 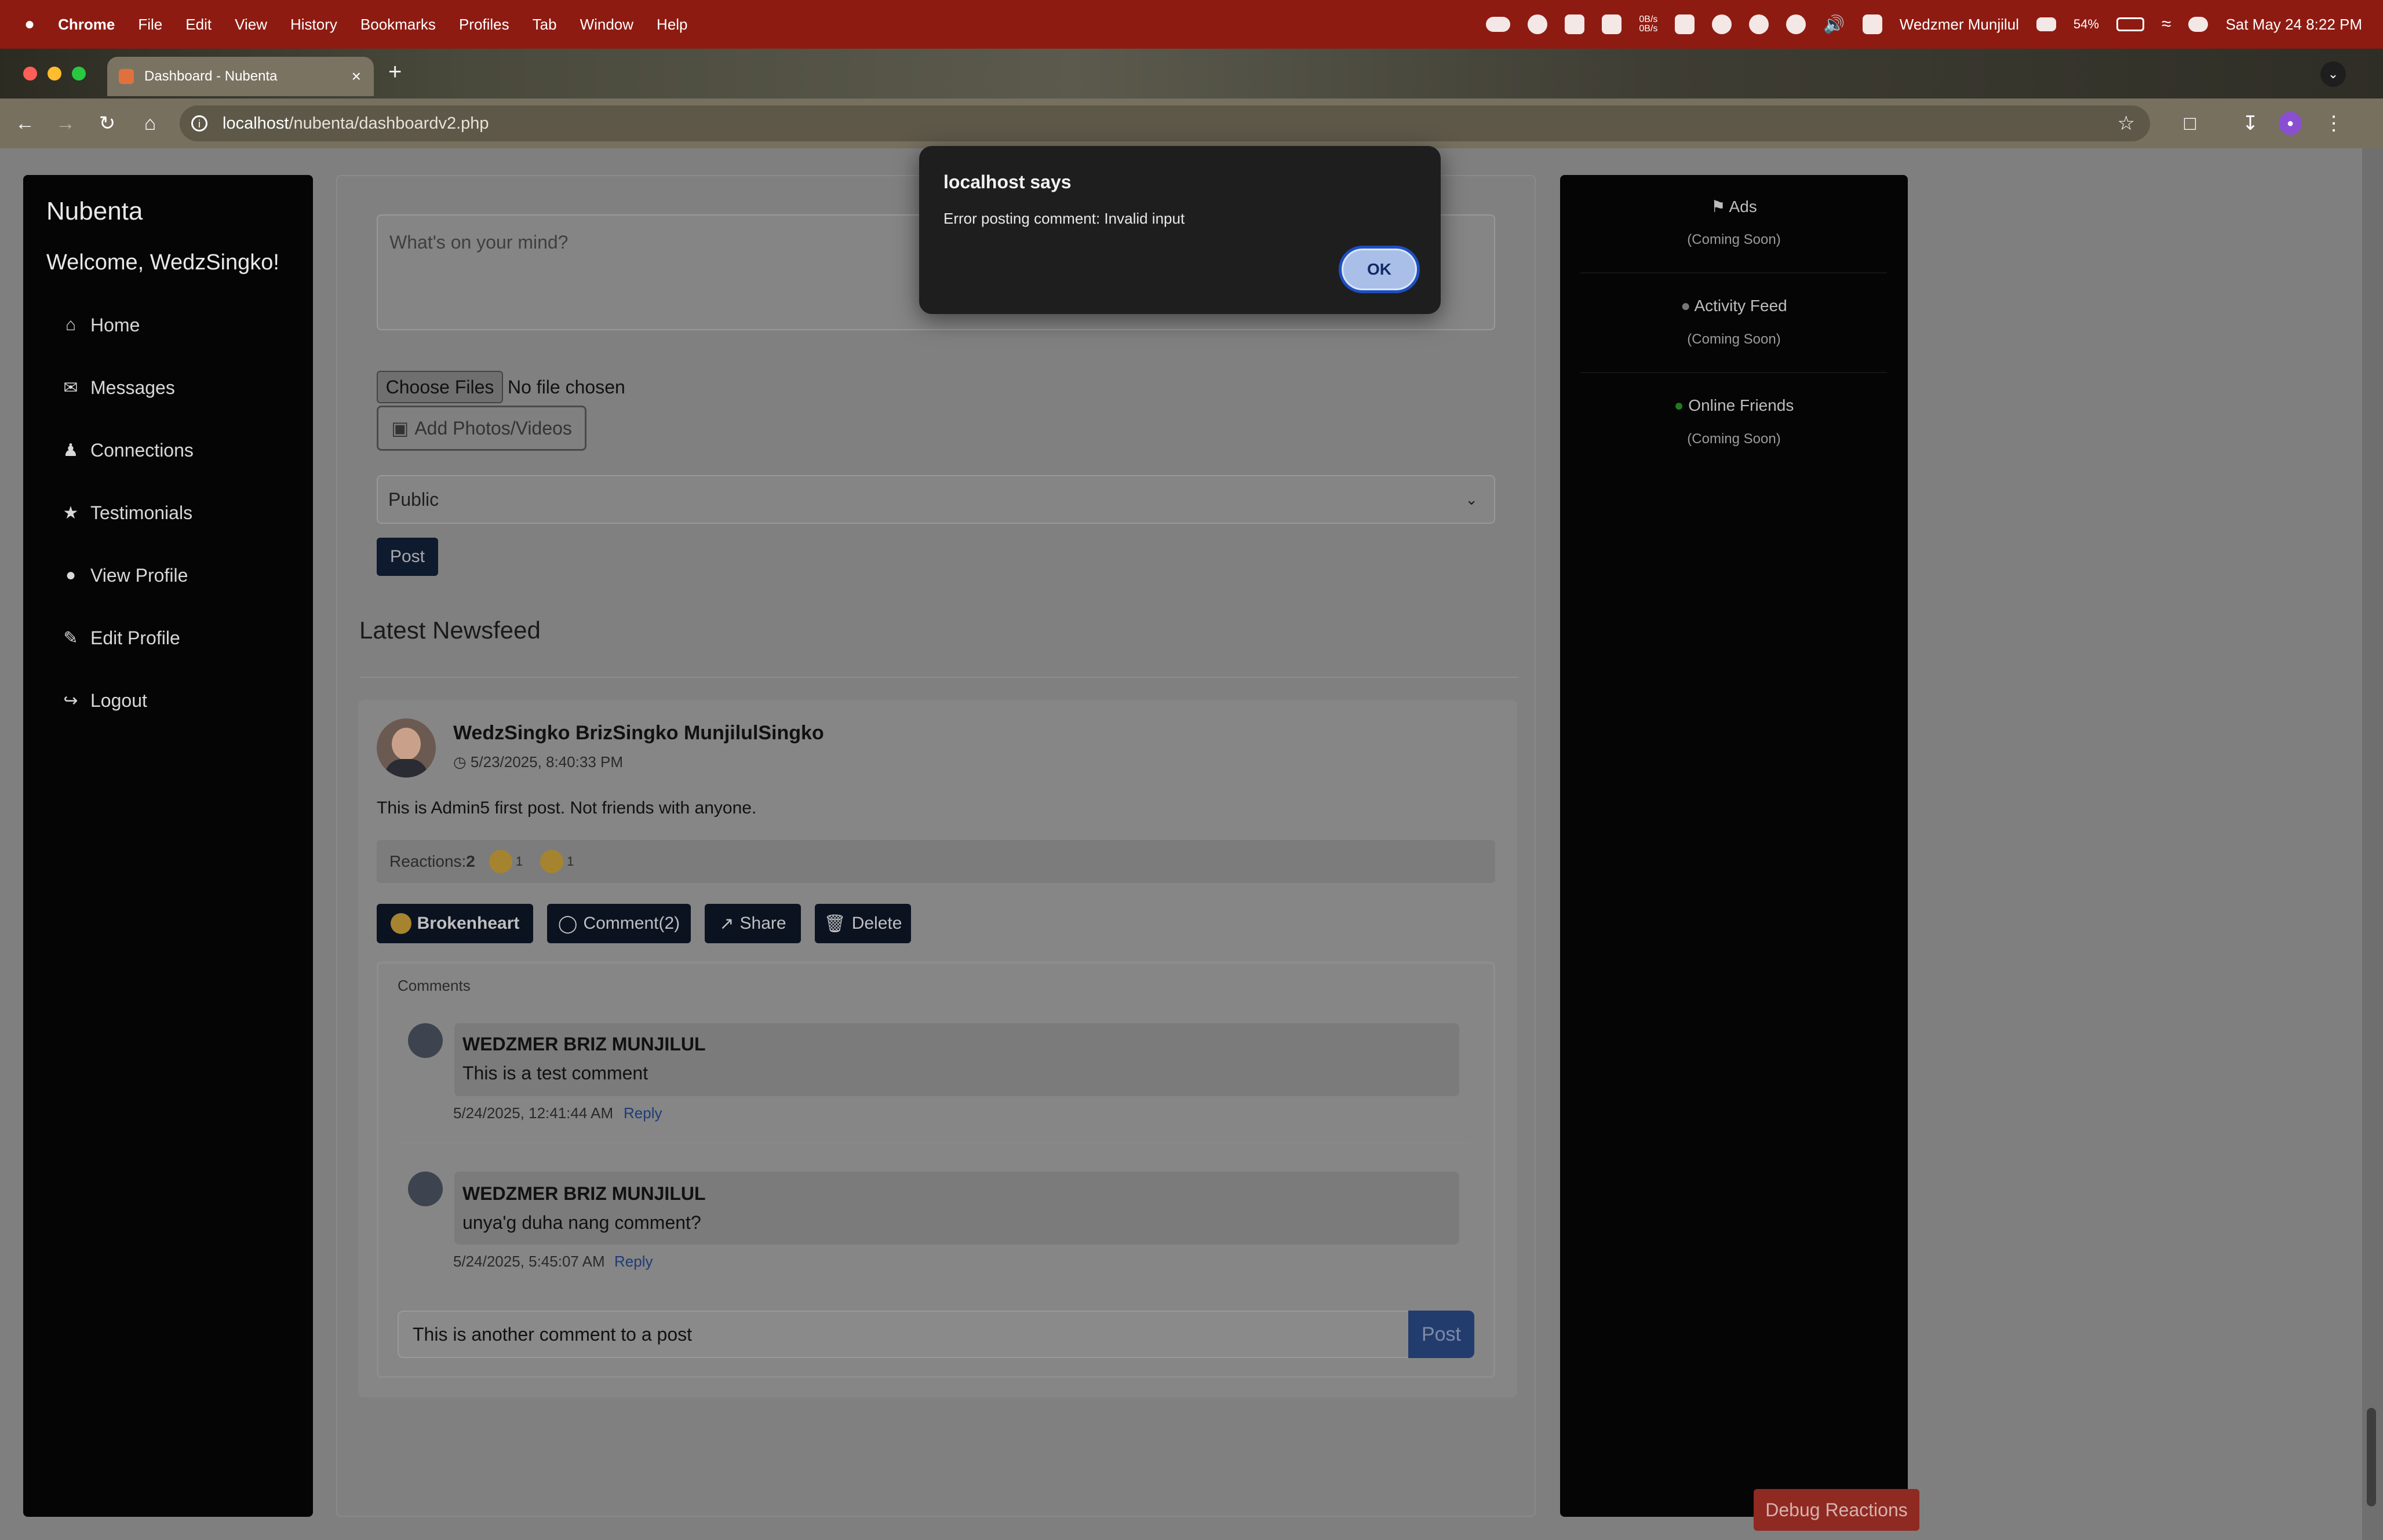 I want to click on creative-cloud-icon, so click(x=1538, y=24).